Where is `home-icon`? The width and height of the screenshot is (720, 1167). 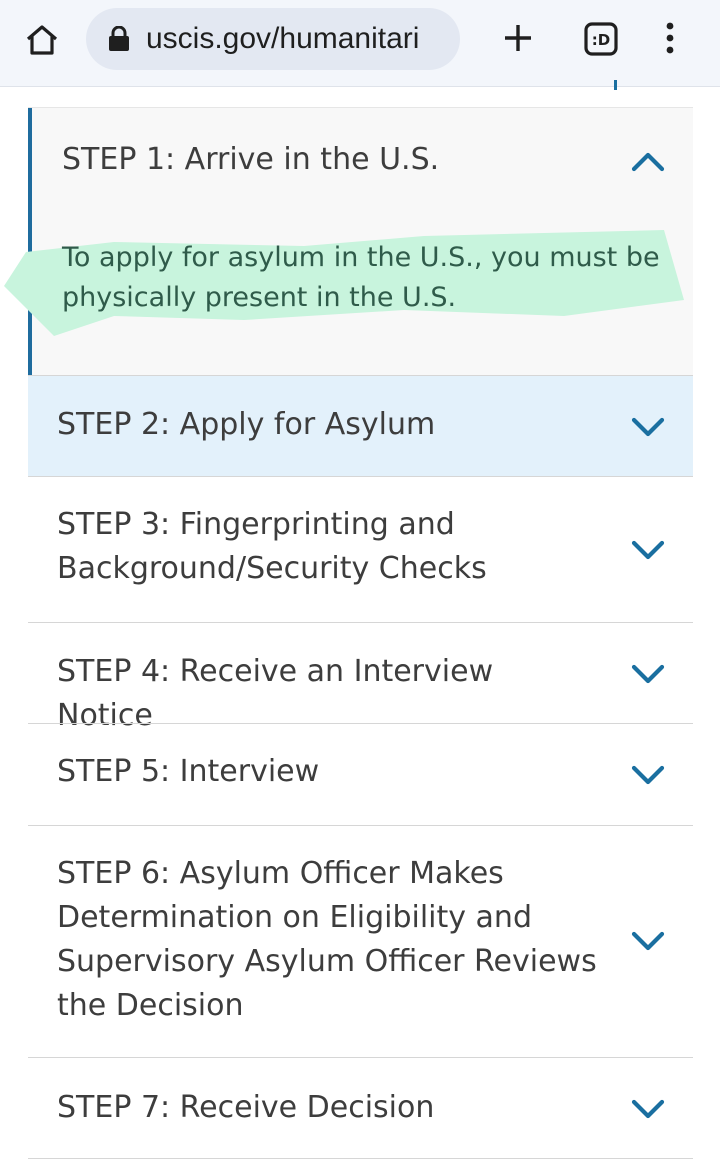 home-icon is located at coordinates (42, 40).